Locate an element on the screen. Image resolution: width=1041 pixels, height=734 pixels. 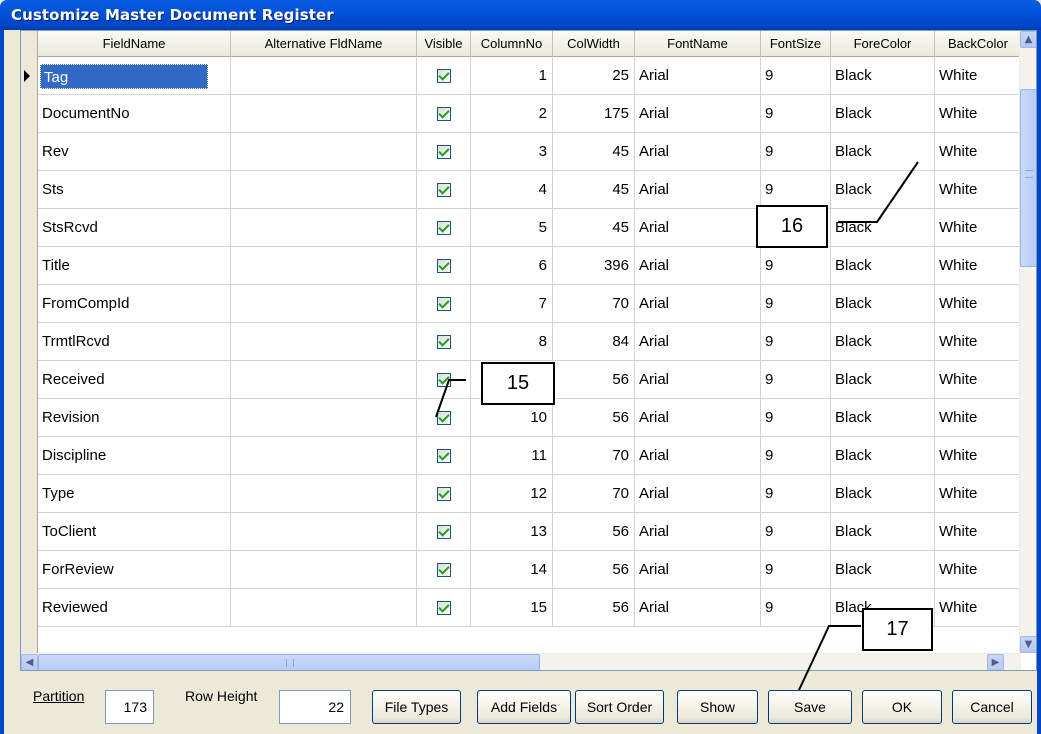
column-header-columnno: ColumnNo is located at coordinates (512, 44).